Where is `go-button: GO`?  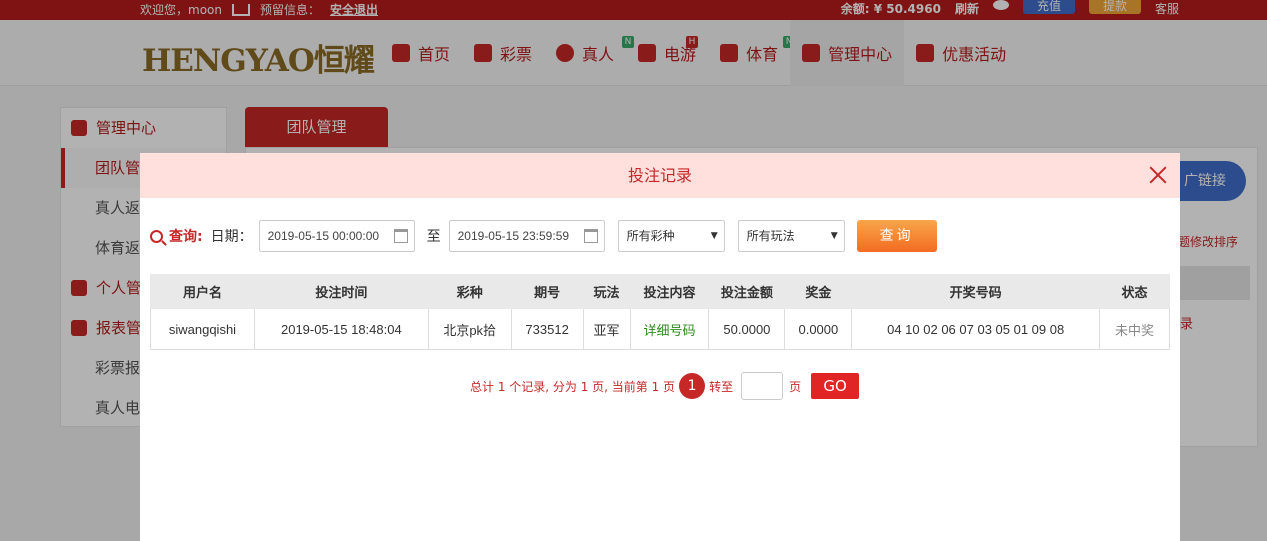 go-button: GO is located at coordinates (835, 386).